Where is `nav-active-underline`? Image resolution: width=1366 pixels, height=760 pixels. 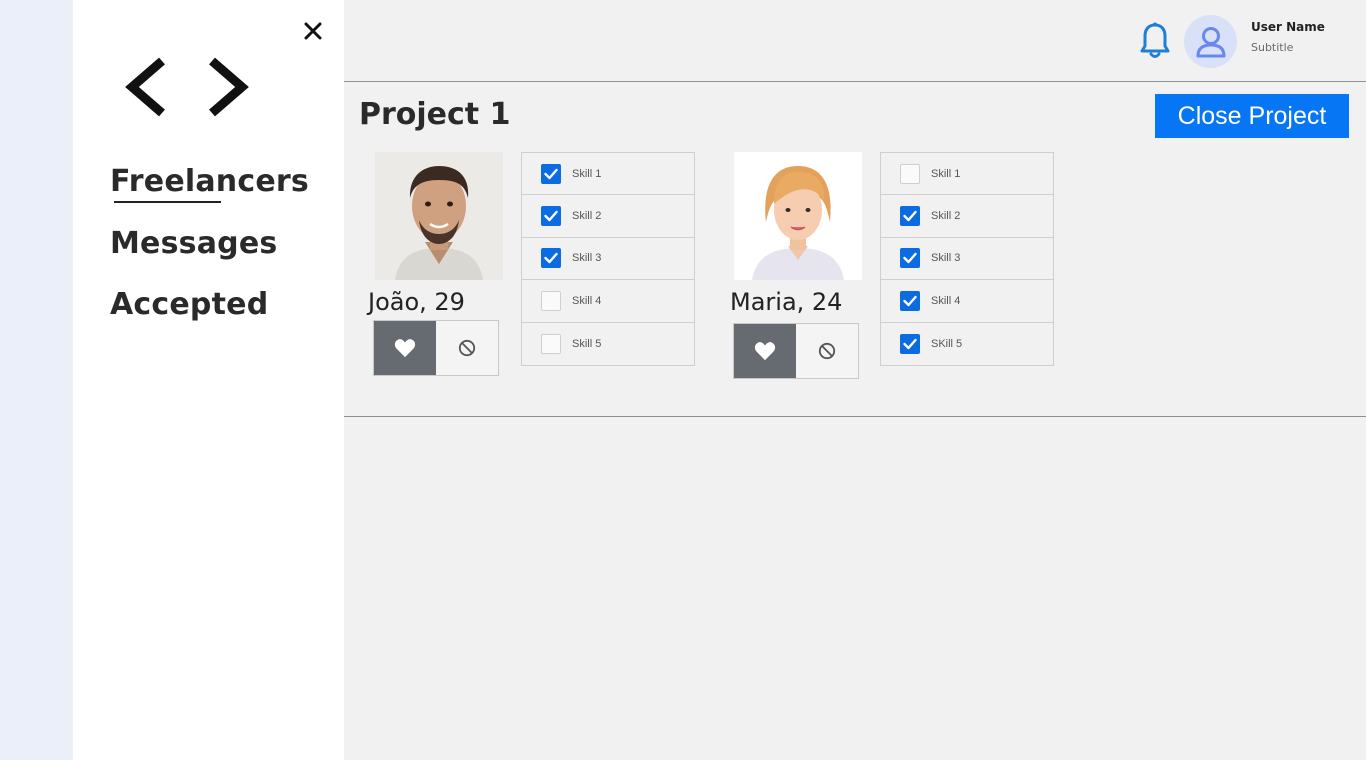
nav-active-underline is located at coordinates (167, 202).